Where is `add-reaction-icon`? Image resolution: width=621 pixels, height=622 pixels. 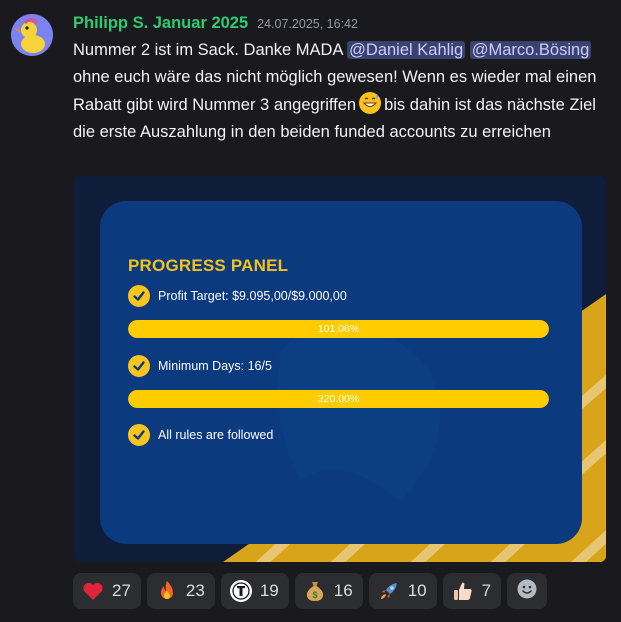 add-reaction-icon is located at coordinates (527, 591).